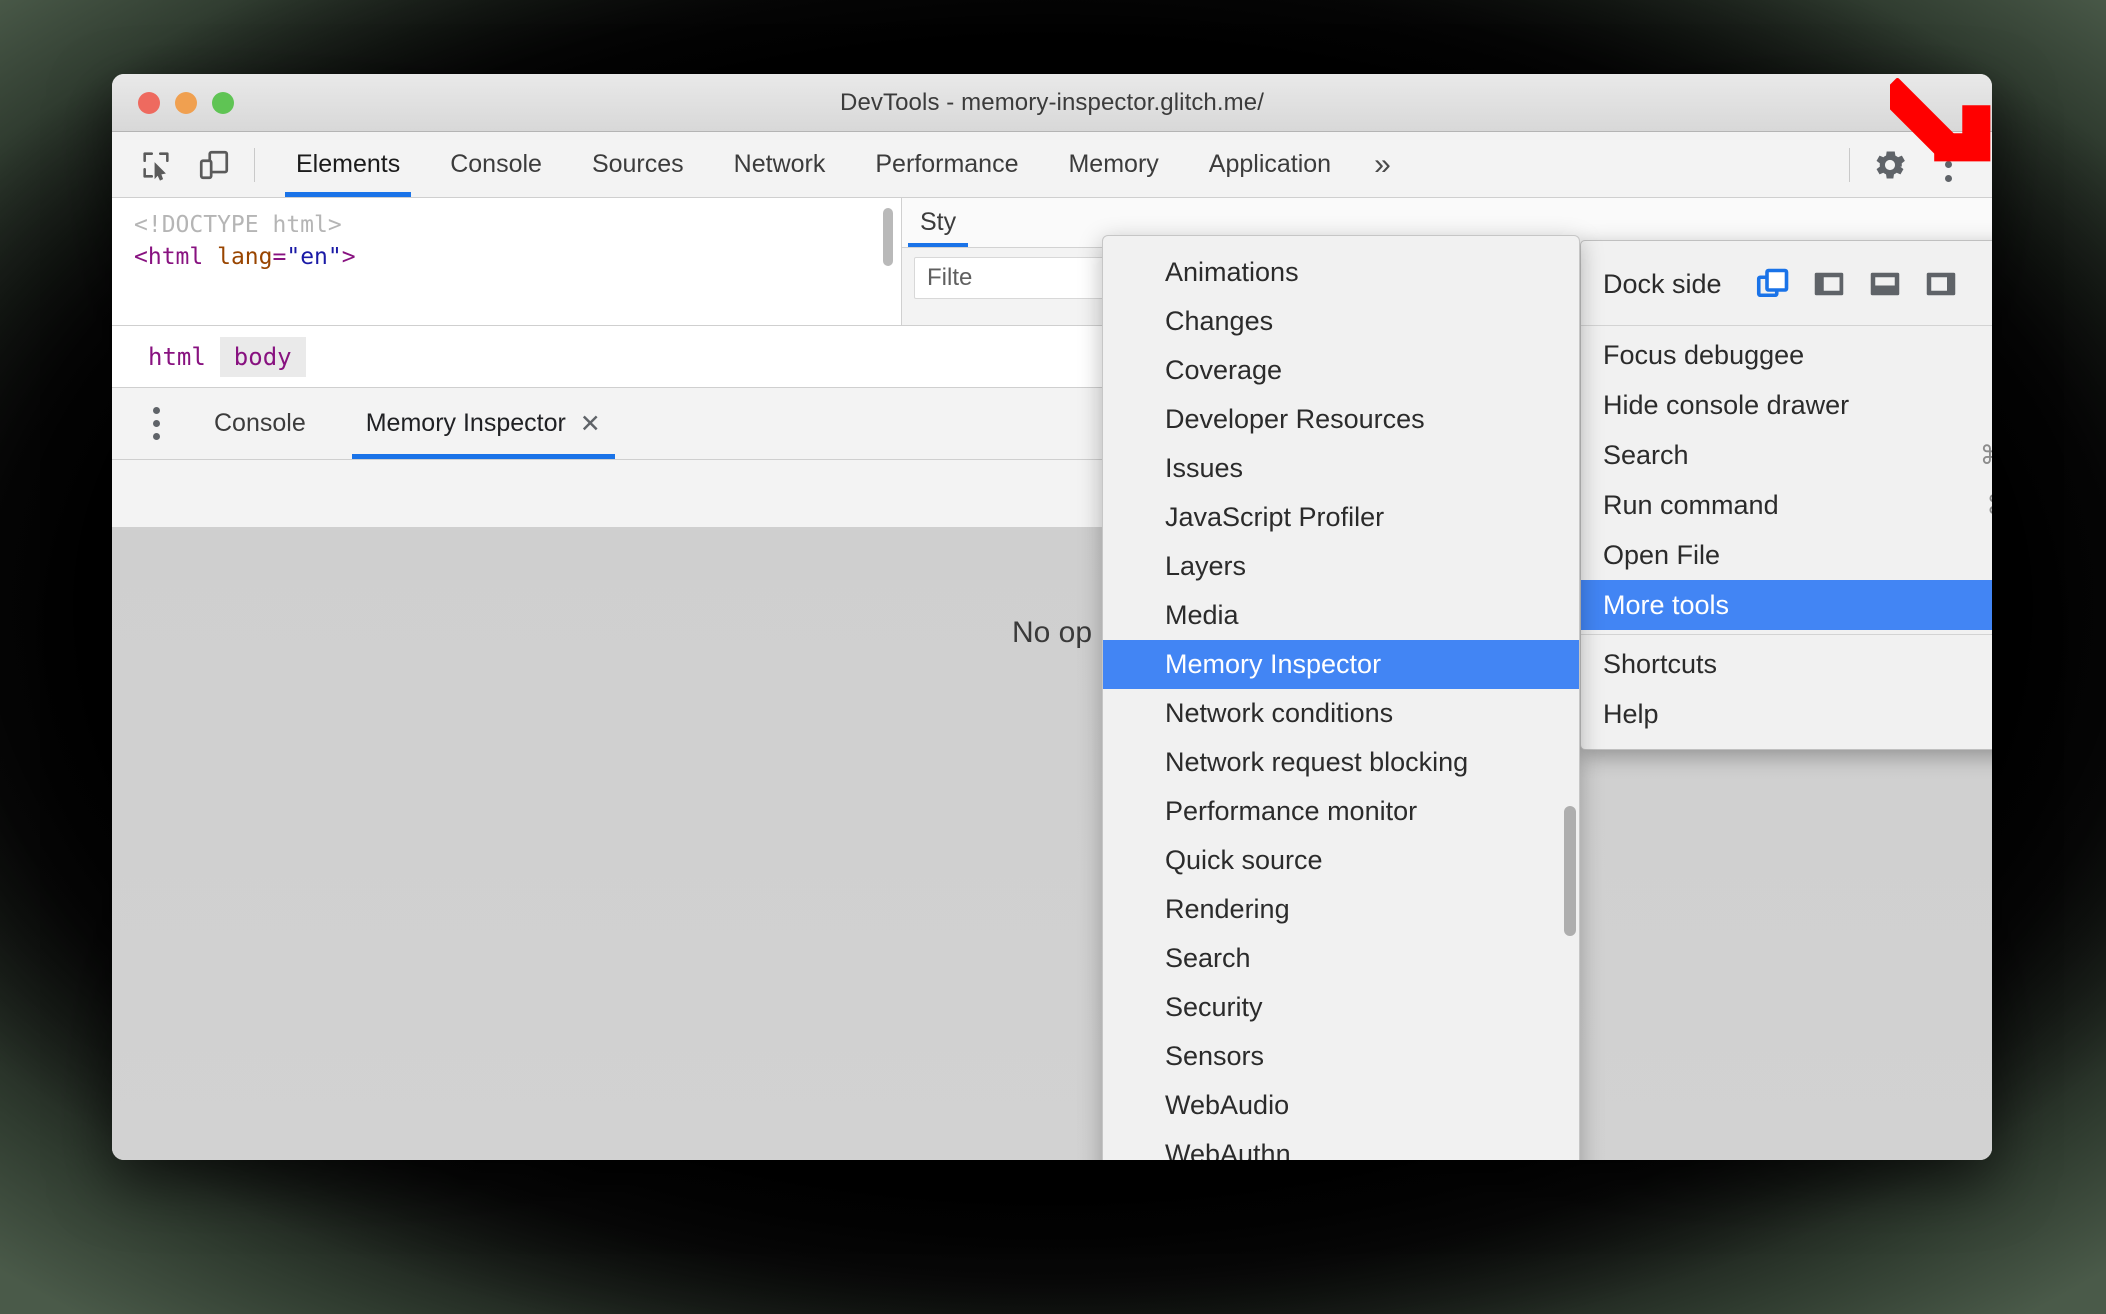 The image size is (2106, 1314). What do you see at coordinates (1204, 468) in the screenshot?
I see `submenu-item-label: Issues` at bounding box center [1204, 468].